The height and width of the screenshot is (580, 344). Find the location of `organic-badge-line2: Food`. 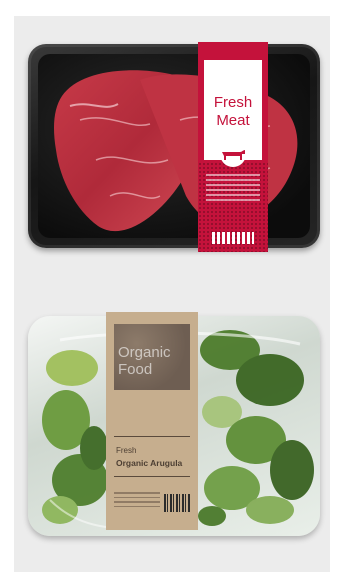

organic-badge-line2: Food is located at coordinates (135, 369).